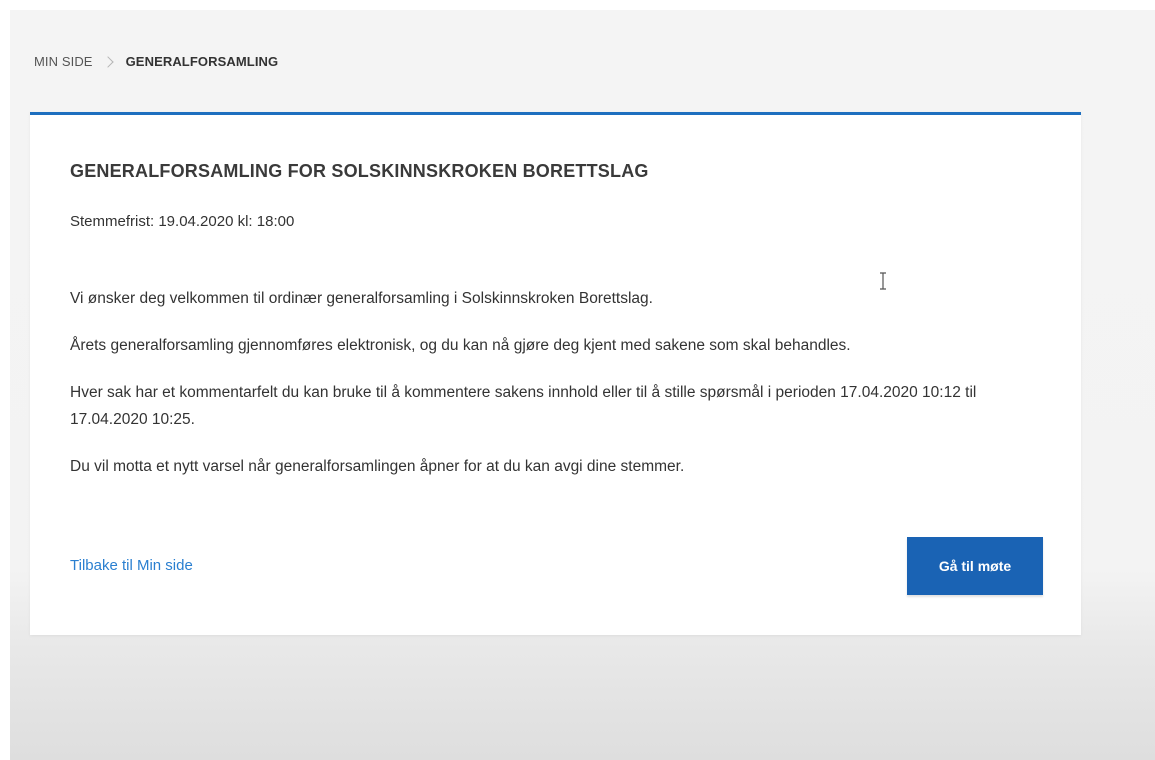 The image size is (1155, 760). What do you see at coordinates (107, 61) in the screenshot?
I see `chevron-right-icon` at bounding box center [107, 61].